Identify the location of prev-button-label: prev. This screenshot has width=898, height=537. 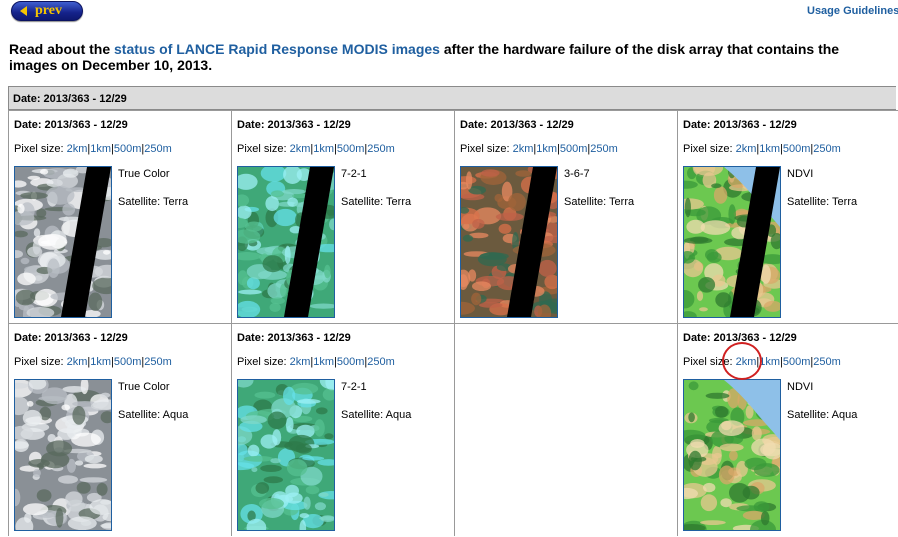
(48, 10).